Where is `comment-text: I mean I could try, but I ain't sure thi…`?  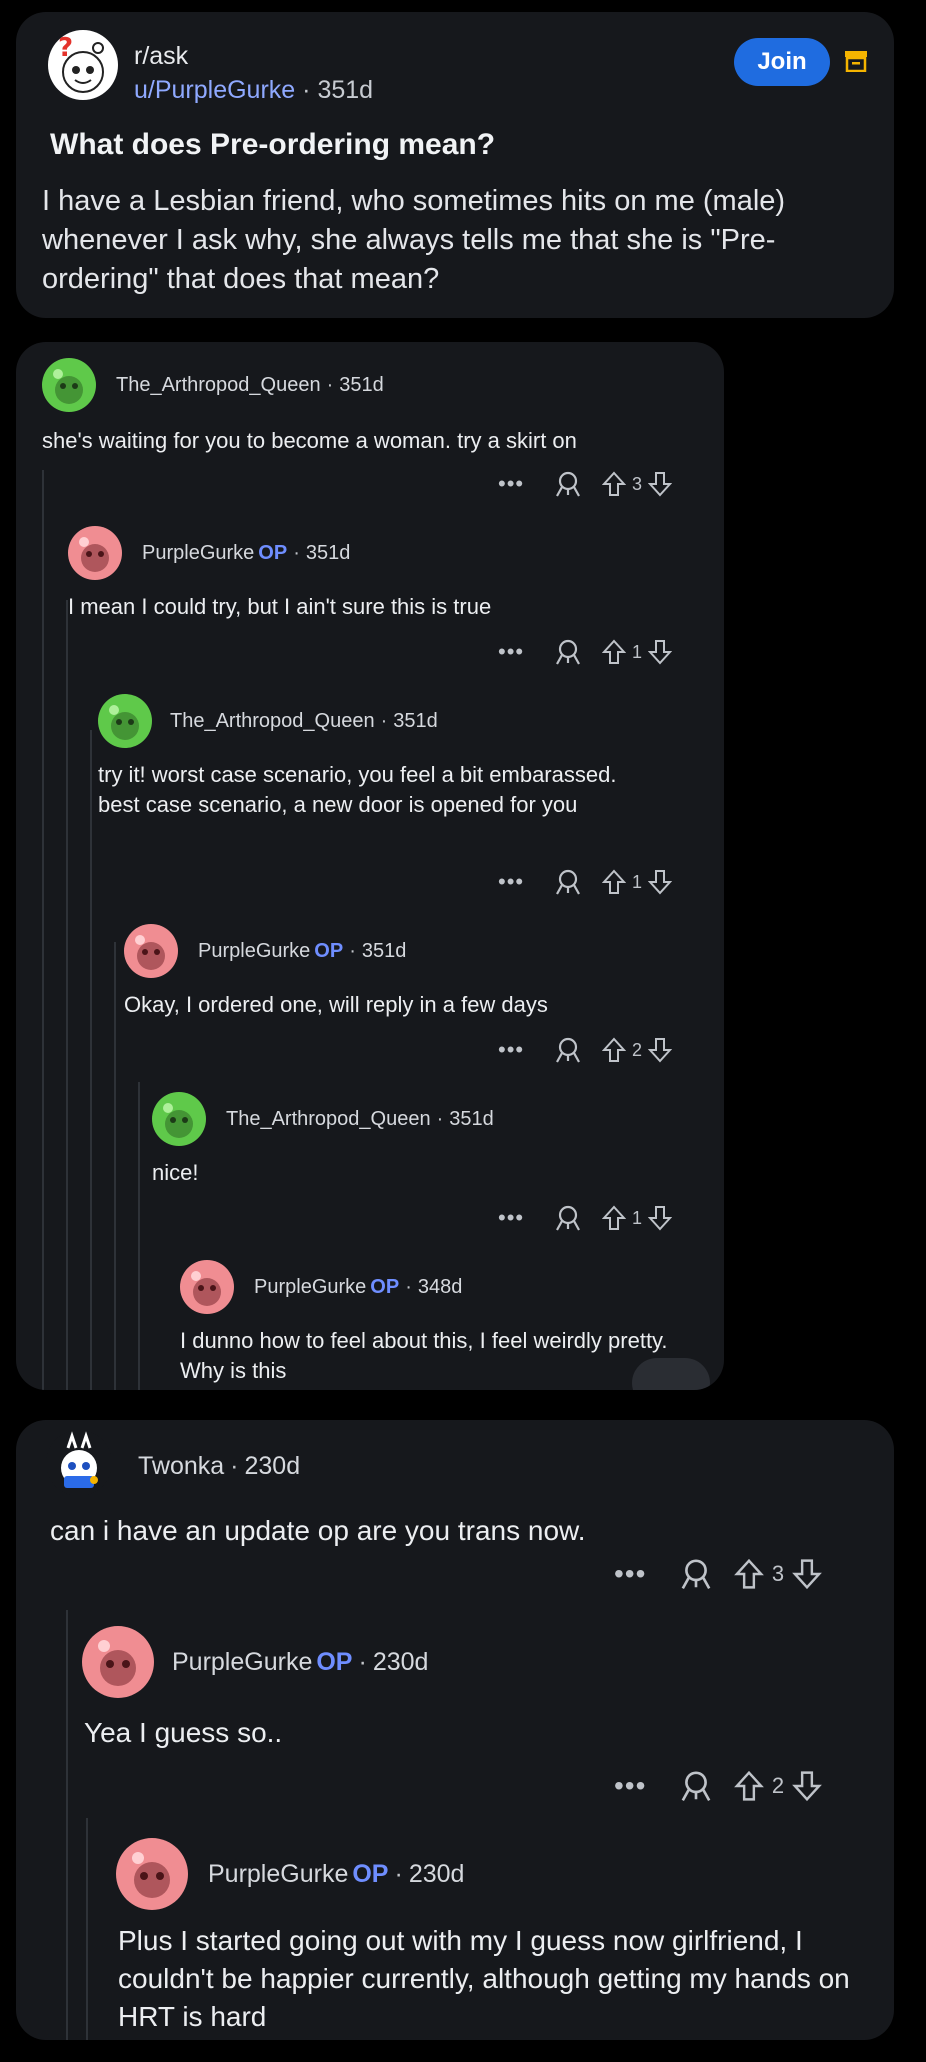
comment-text: I mean I could try, but I ain't sure thi… is located at coordinates (280, 606).